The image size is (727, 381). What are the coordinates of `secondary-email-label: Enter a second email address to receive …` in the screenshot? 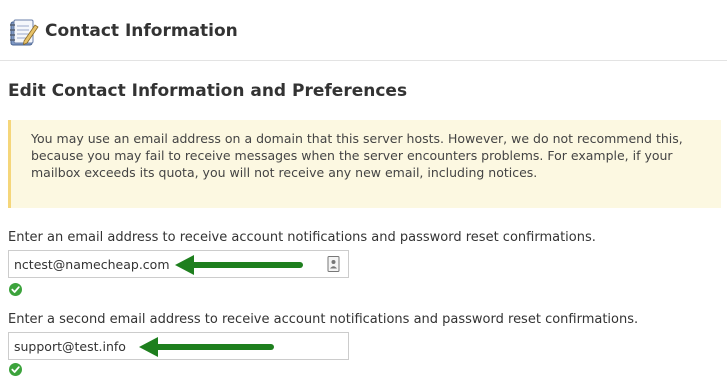 It's located at (323, 319).